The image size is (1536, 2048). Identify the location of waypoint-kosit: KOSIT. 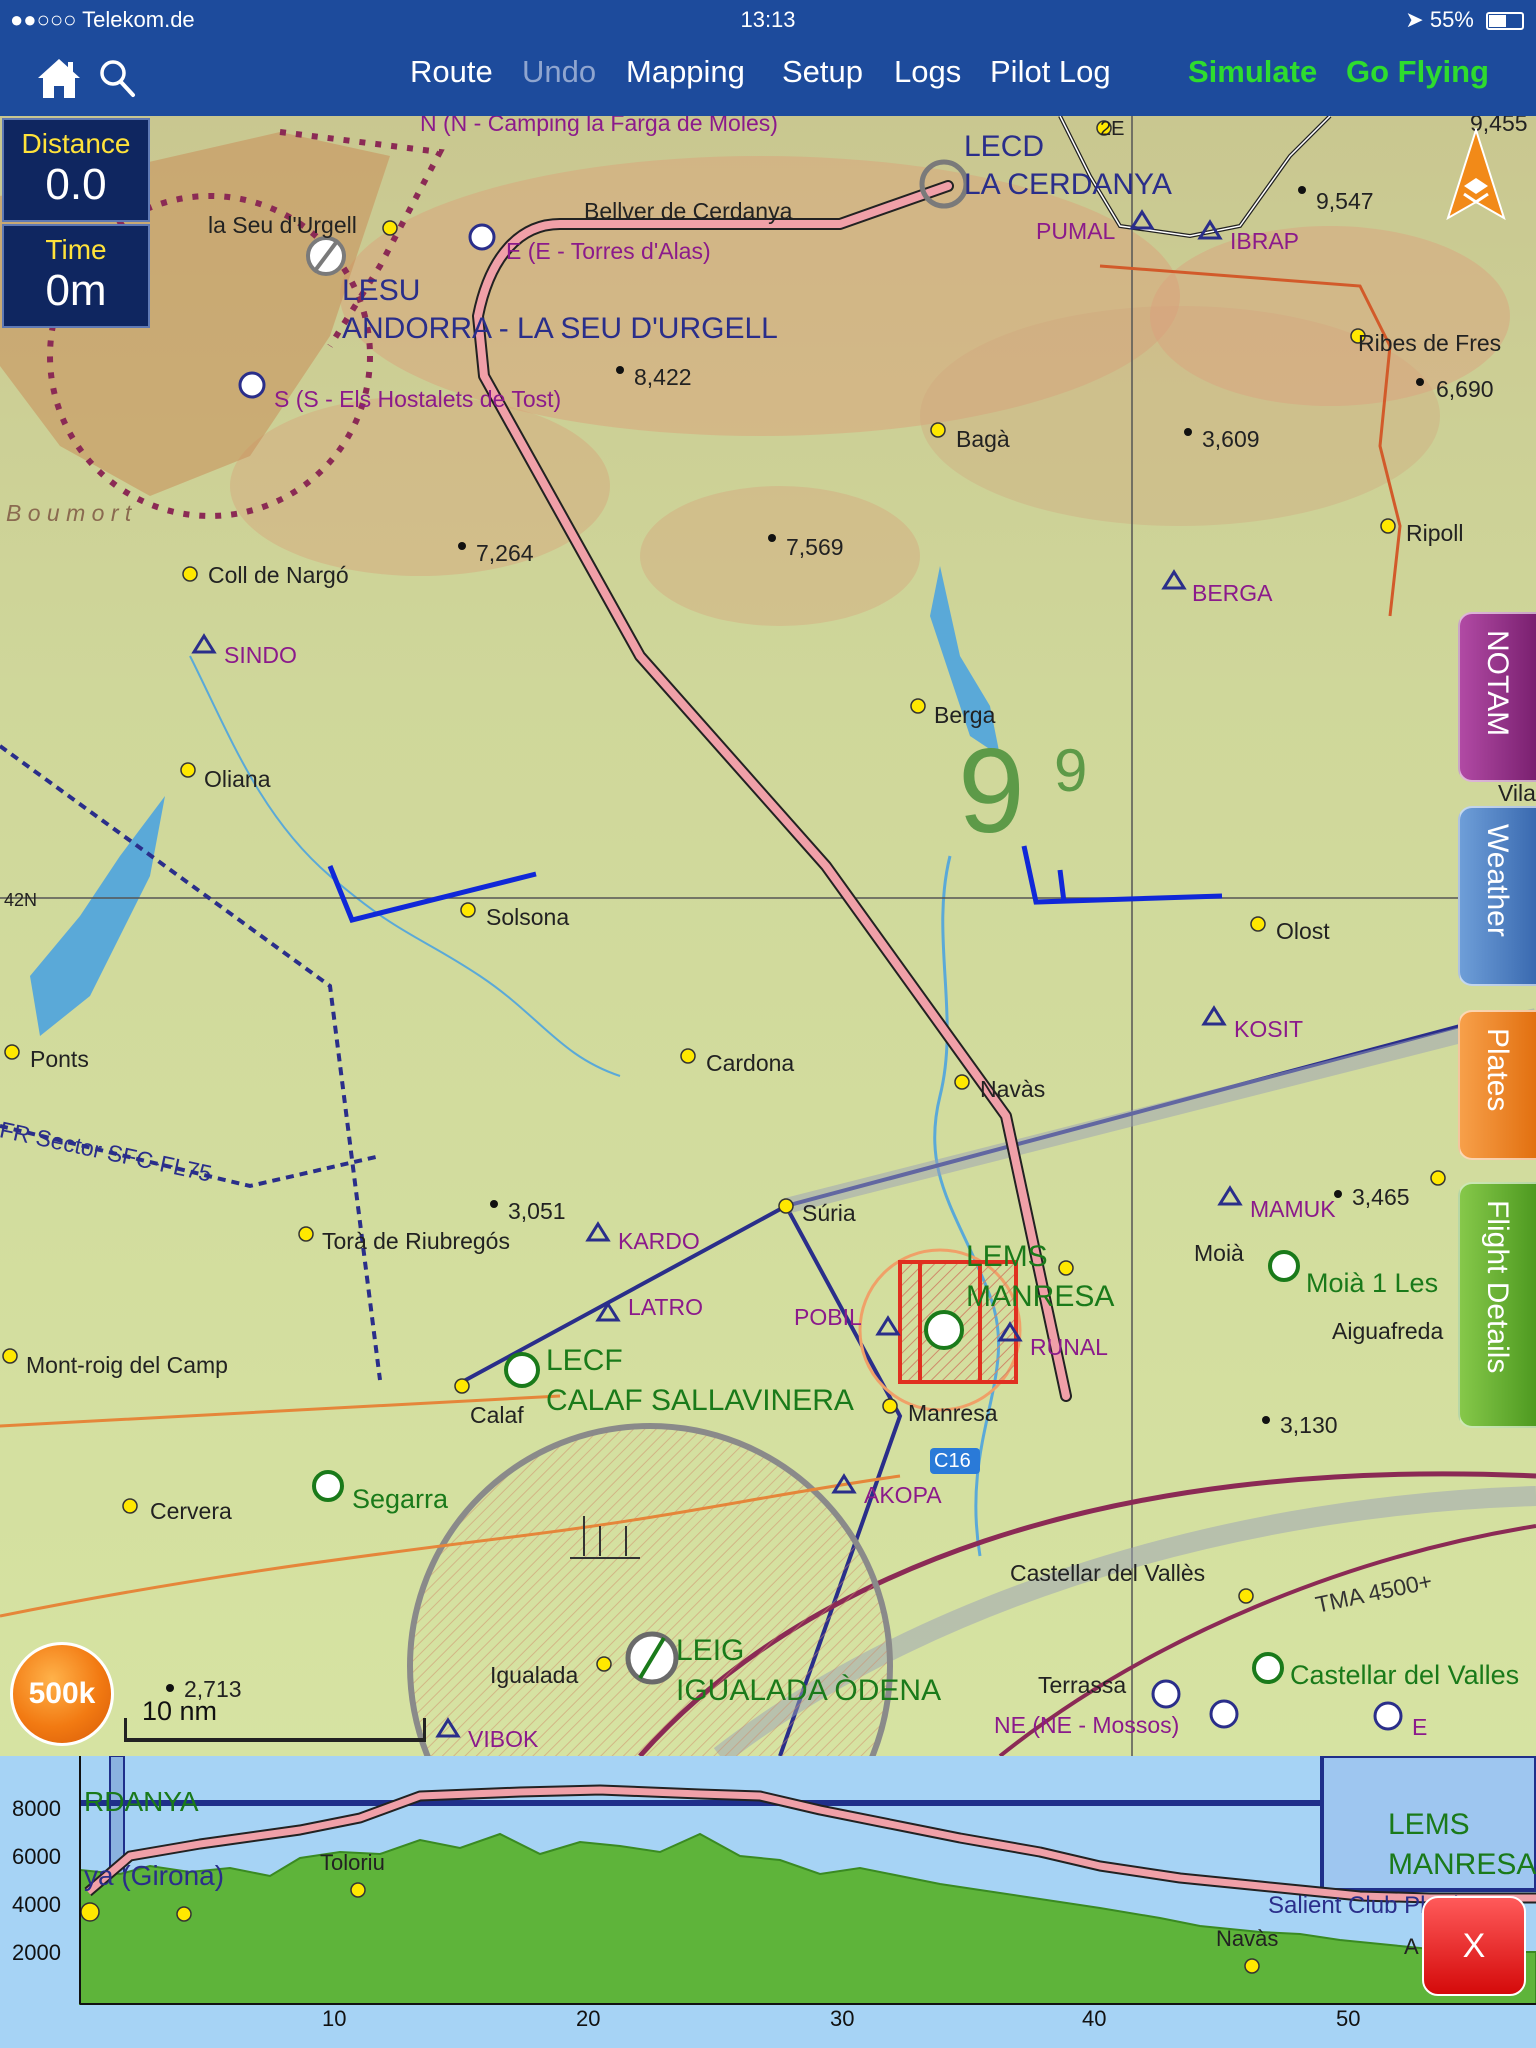
(1268, 1029).